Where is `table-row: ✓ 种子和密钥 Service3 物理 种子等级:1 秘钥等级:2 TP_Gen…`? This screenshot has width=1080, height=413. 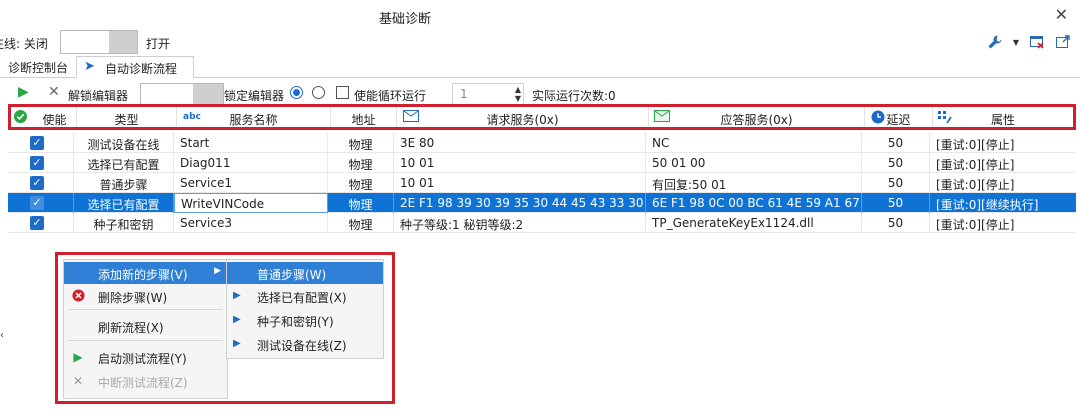
table-row: ✓ 种子和密钥 Service3 物理 种子等级:1 秘钥等级:2 TP_Gen… is located at coordinates (542, 223).